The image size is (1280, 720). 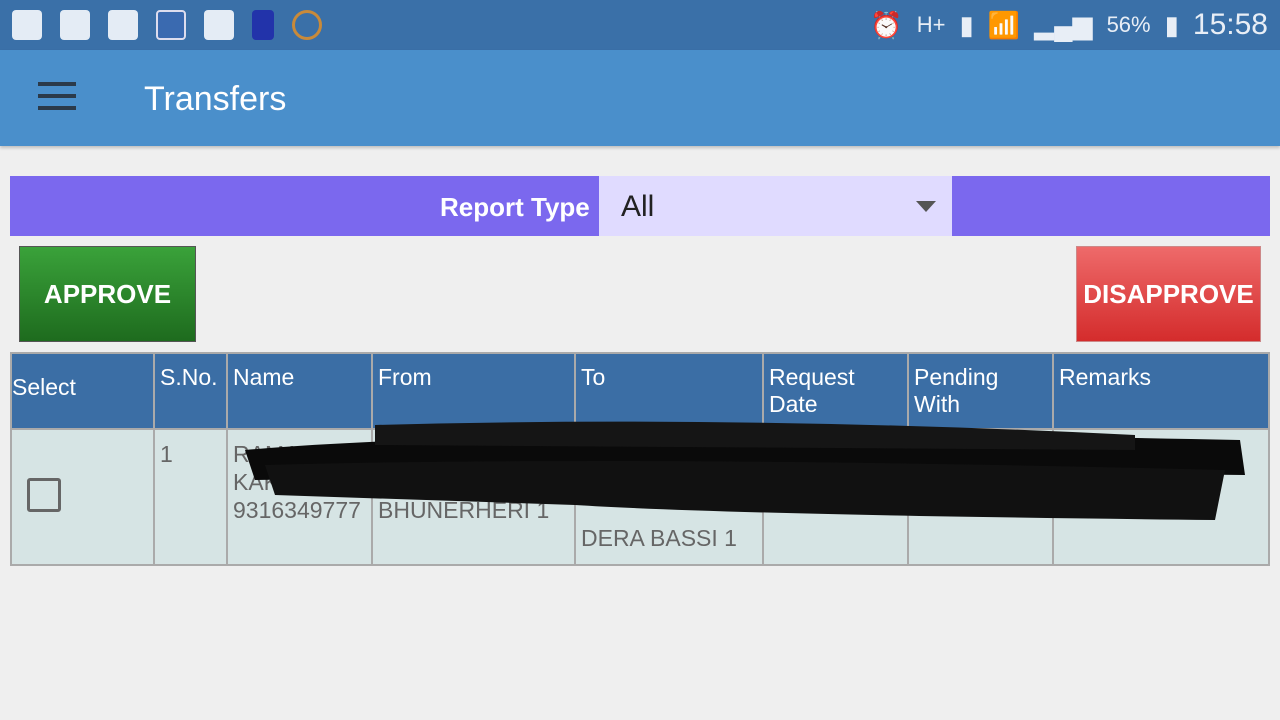 What do you see at coordinates (640, 25) in the screenshot?
I see `status-bar: ⏰ H+ ▮ 📶 ▂▄▆ 56% ▮ 15:58` at bounding box center [640, 25].